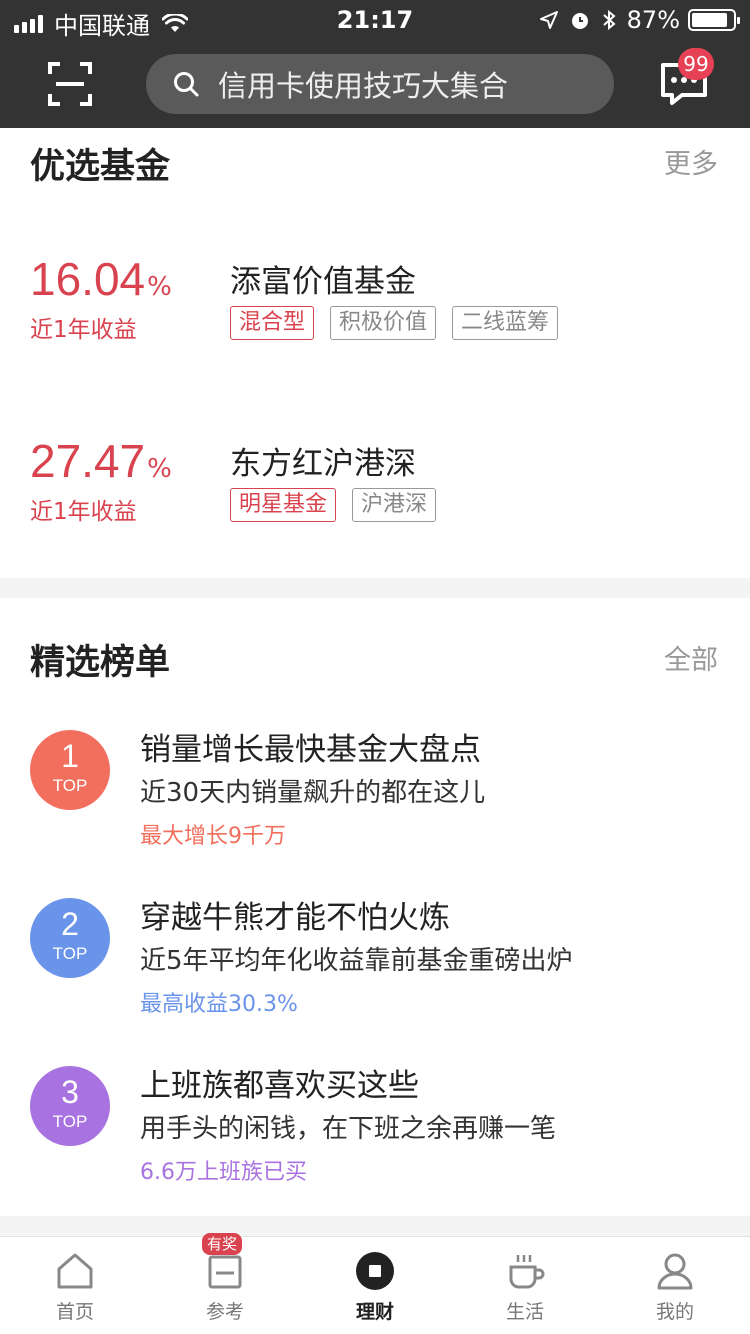 The width and height of the screenshot is (750, 1334). What do you see at coordinates (356, 961) in the screenshot?
I see `rank-desc: 近5年平均年化收益靠前基金重磅出炉` at bounding box center [356, 961].